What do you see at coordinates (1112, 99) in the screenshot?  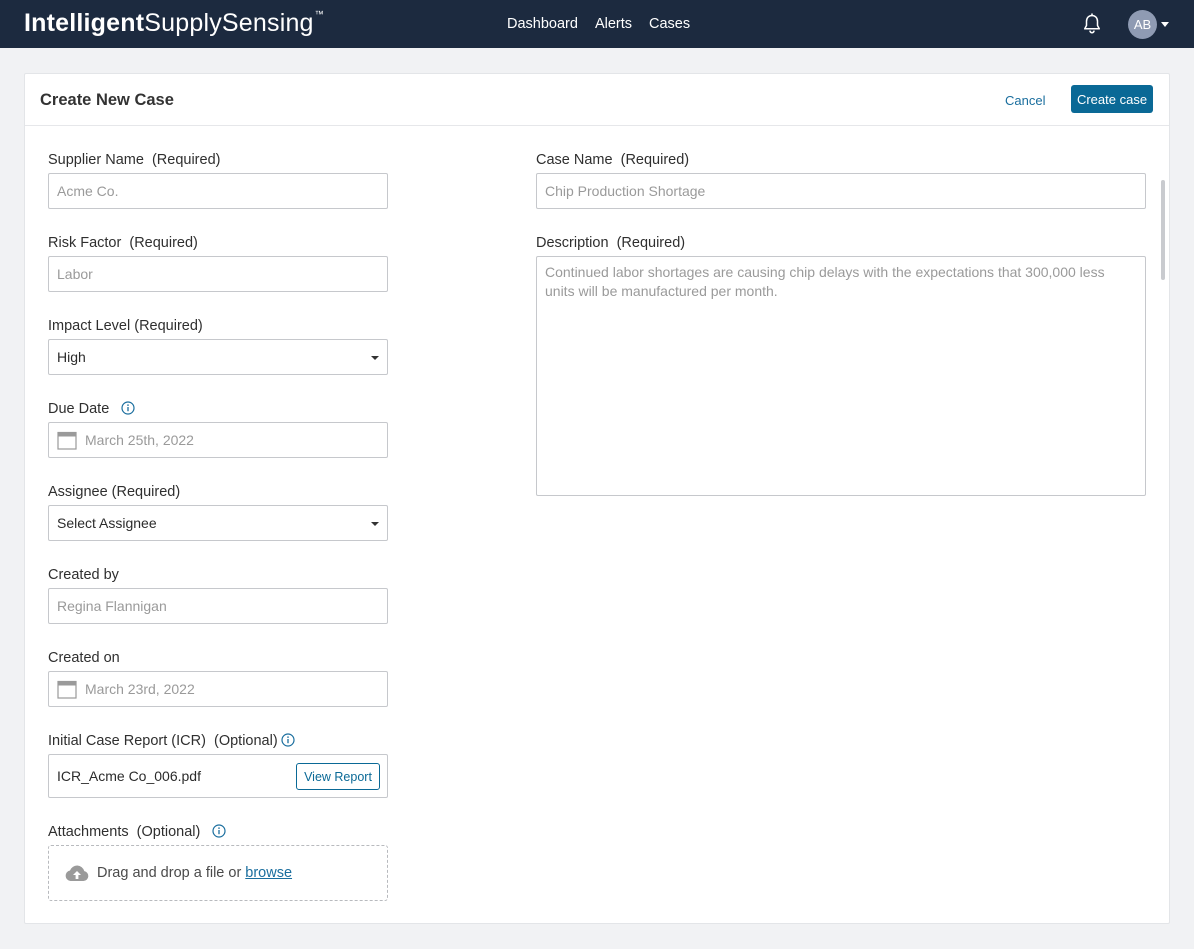 I see `create-case-button: Create case` at bounding box center [1112, 99].